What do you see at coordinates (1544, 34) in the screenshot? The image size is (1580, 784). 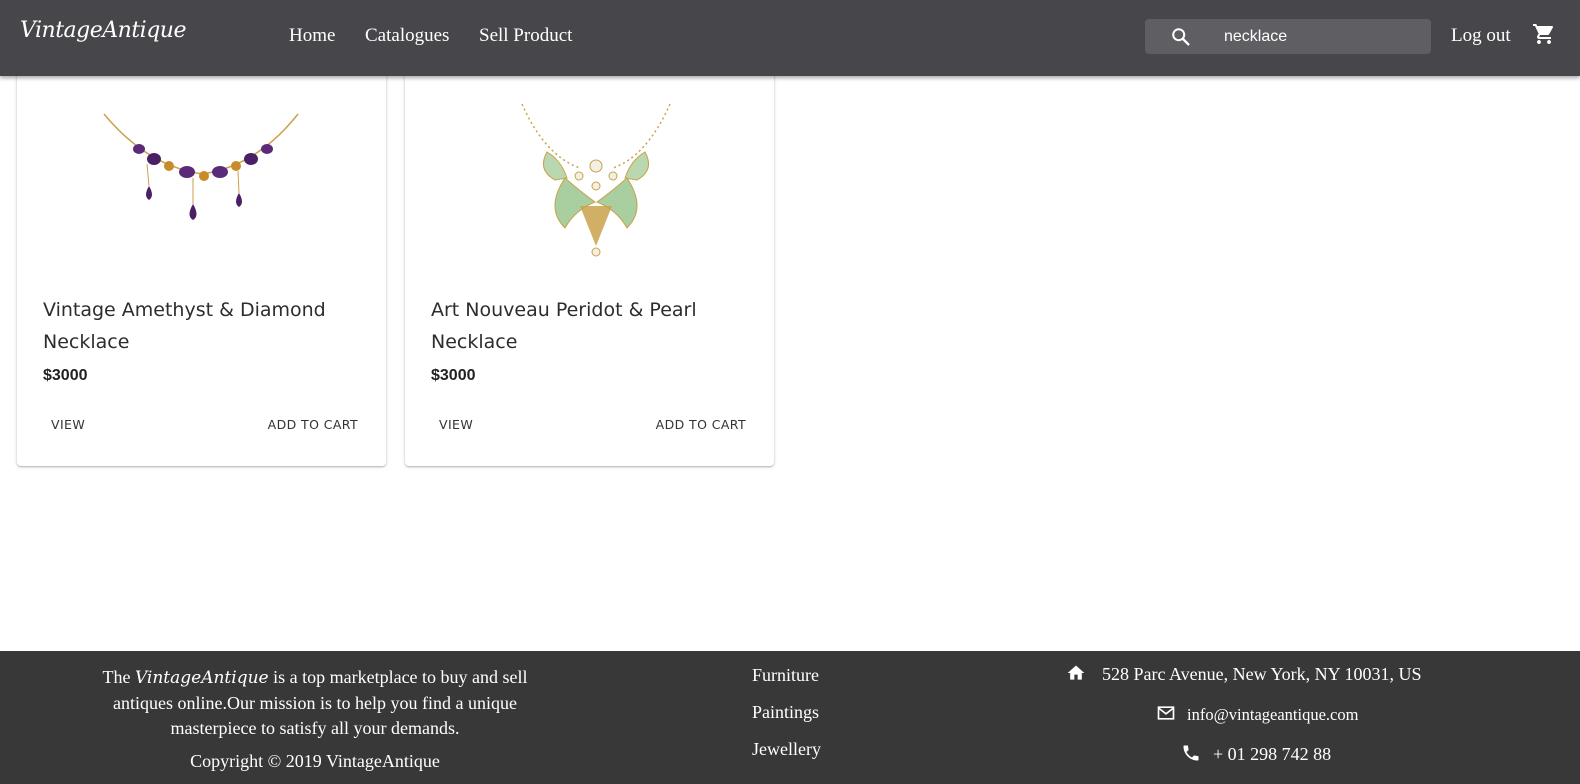 I see `cart-icon` at bounding box center [1544, 34].